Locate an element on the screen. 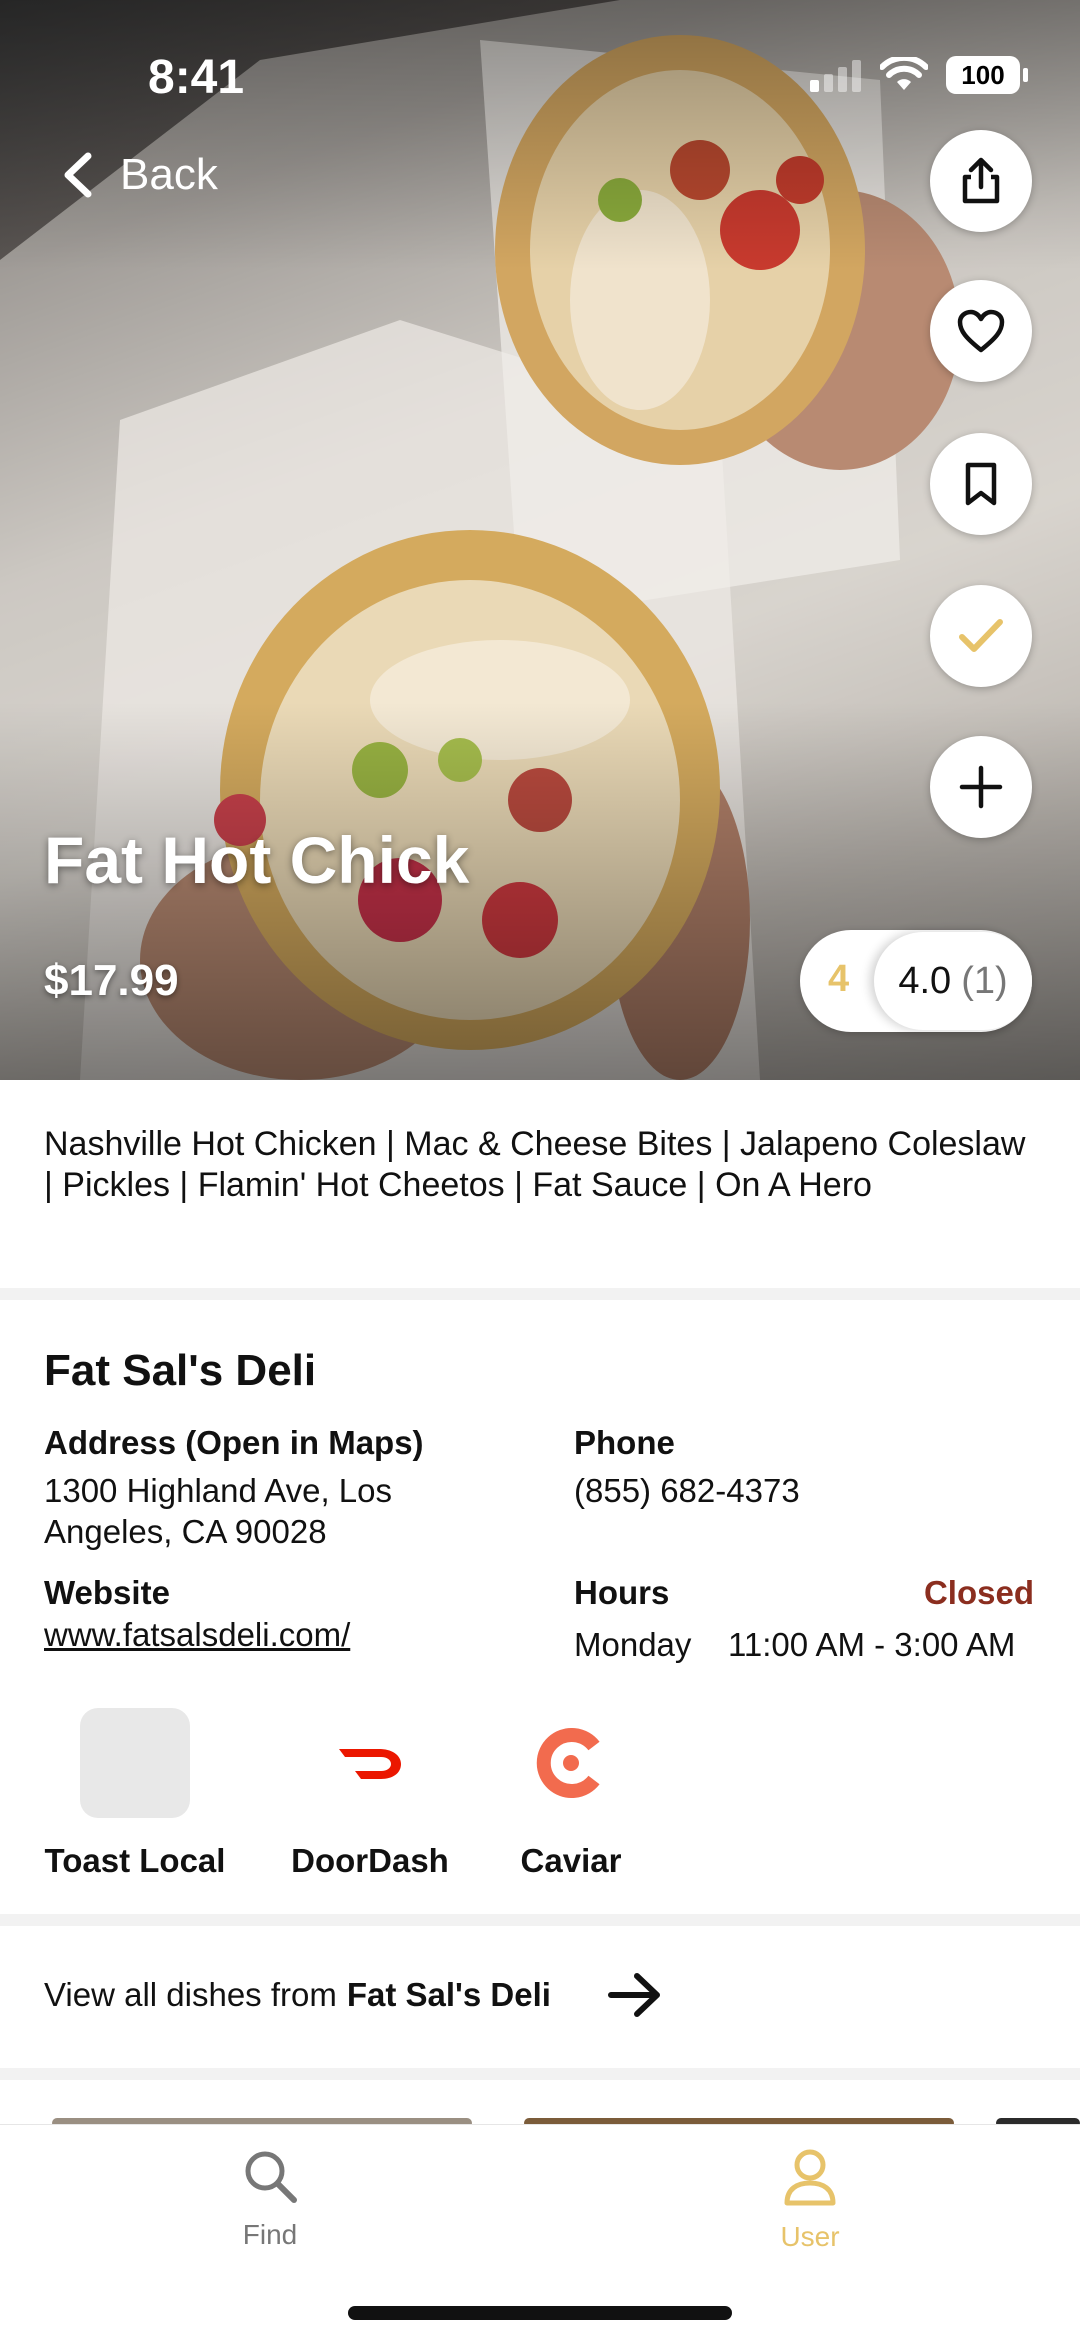 This screenshot has width=1080, height=2341. caviar-logo is located at coordinates (571, 1763).